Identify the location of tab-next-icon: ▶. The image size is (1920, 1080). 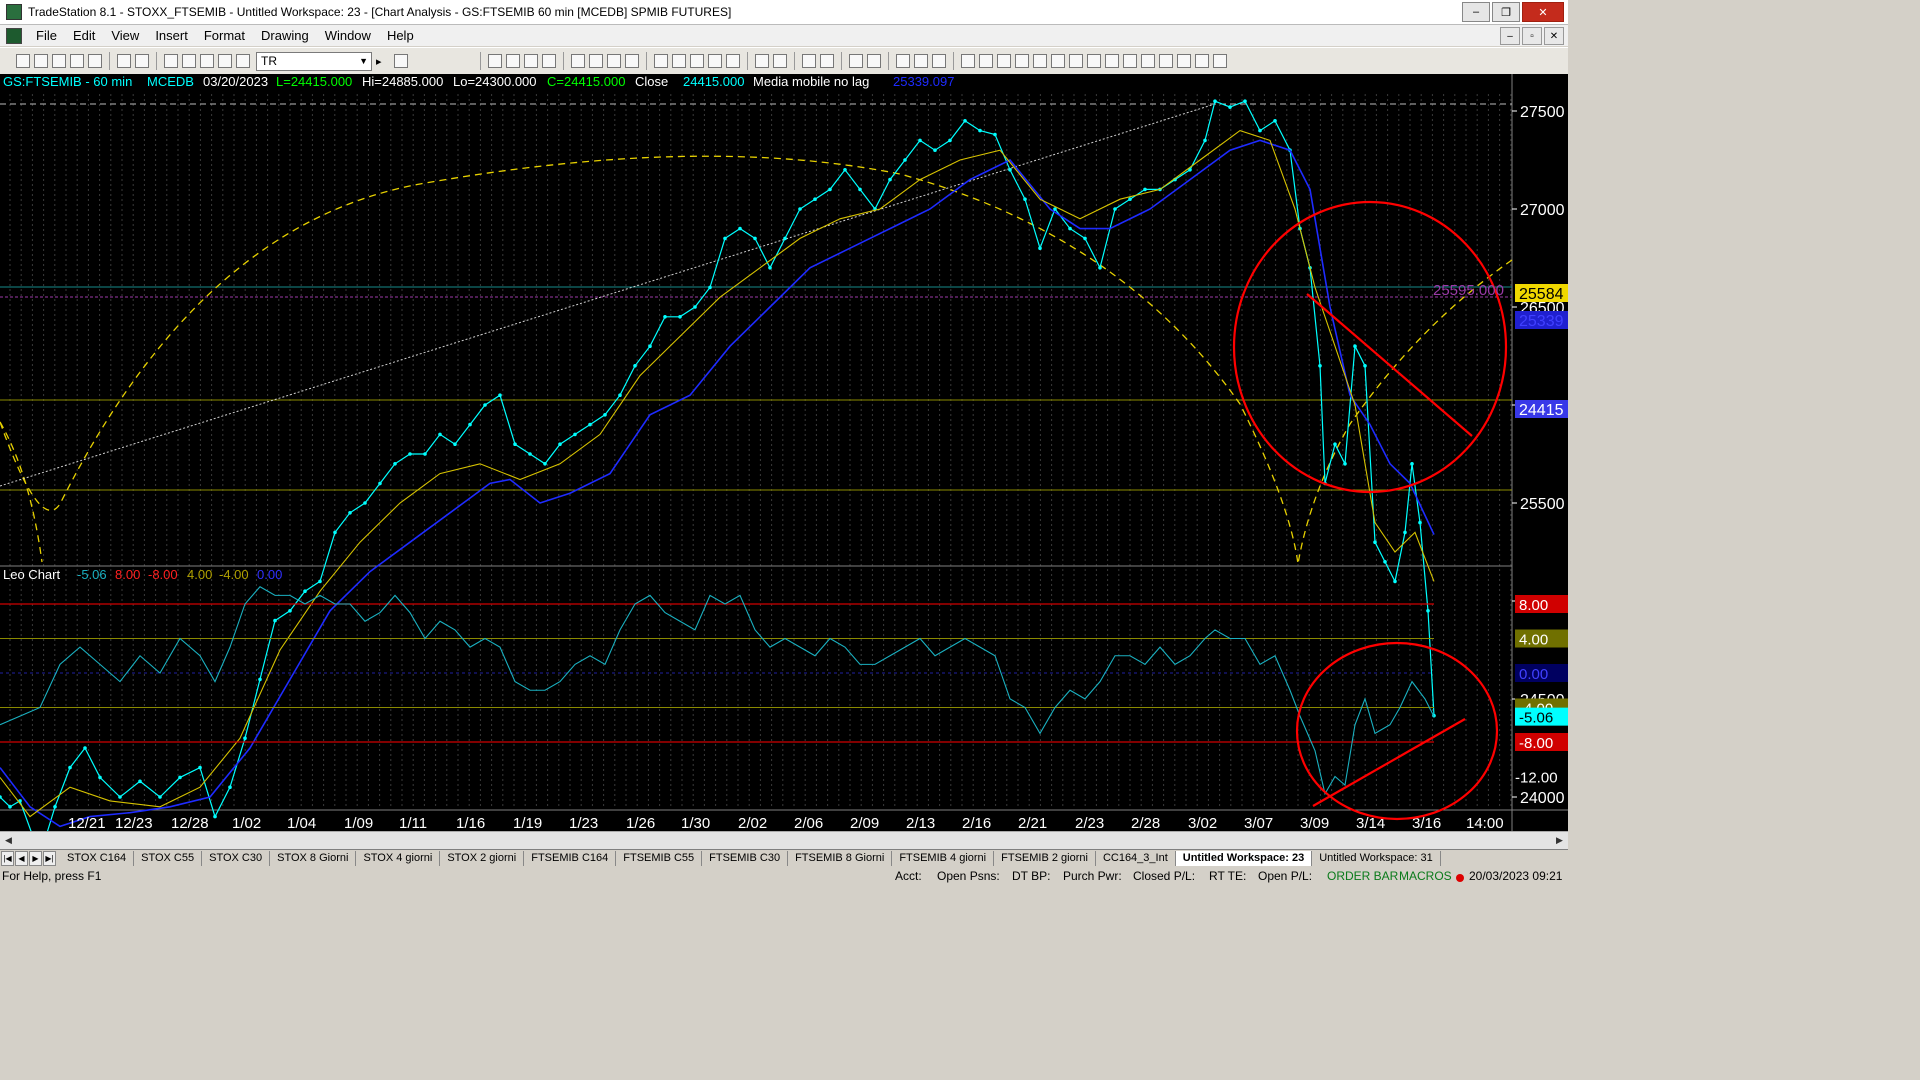
(35, 858).